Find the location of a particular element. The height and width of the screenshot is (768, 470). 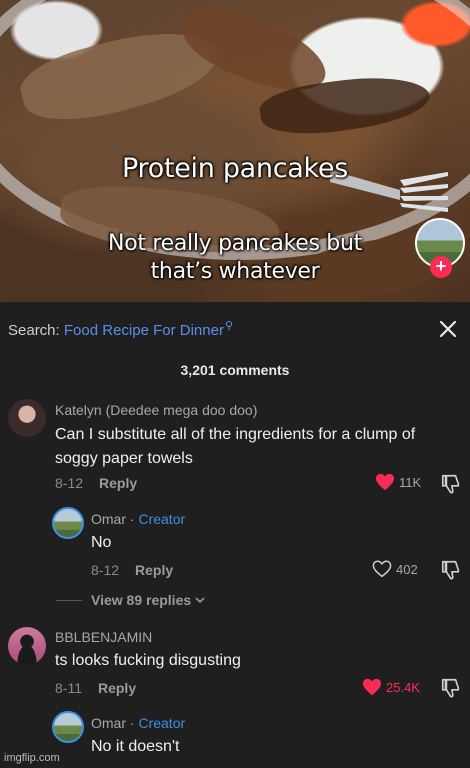

view-replies-label: View 89 replies is located at coordinates (141, 600).